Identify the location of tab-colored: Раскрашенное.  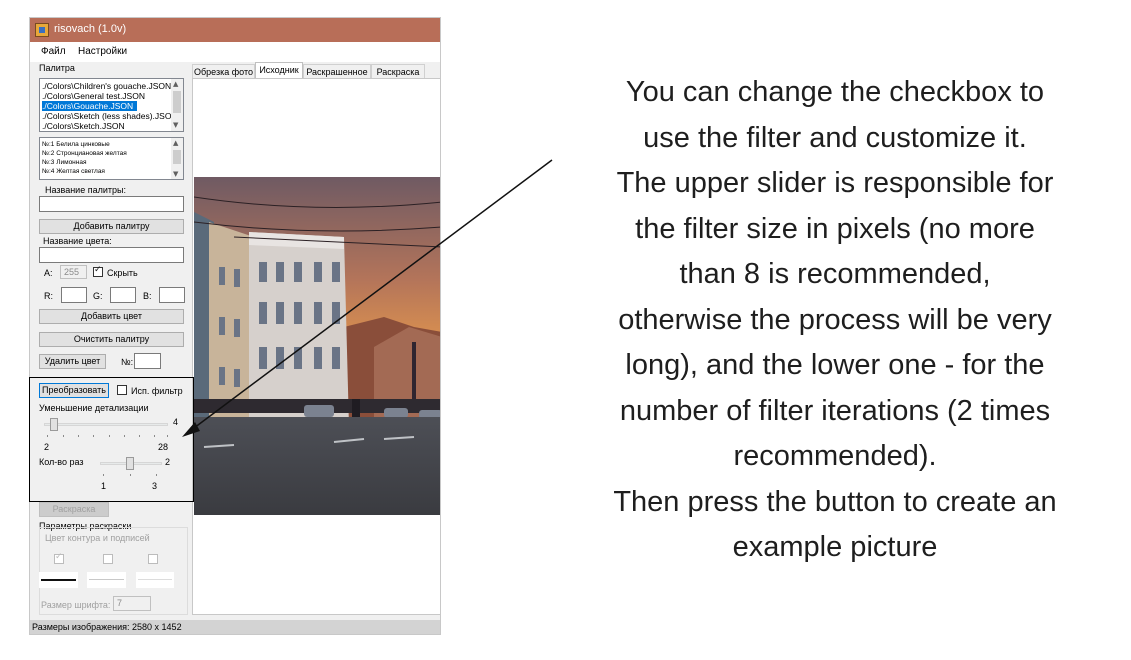
(337, 71).